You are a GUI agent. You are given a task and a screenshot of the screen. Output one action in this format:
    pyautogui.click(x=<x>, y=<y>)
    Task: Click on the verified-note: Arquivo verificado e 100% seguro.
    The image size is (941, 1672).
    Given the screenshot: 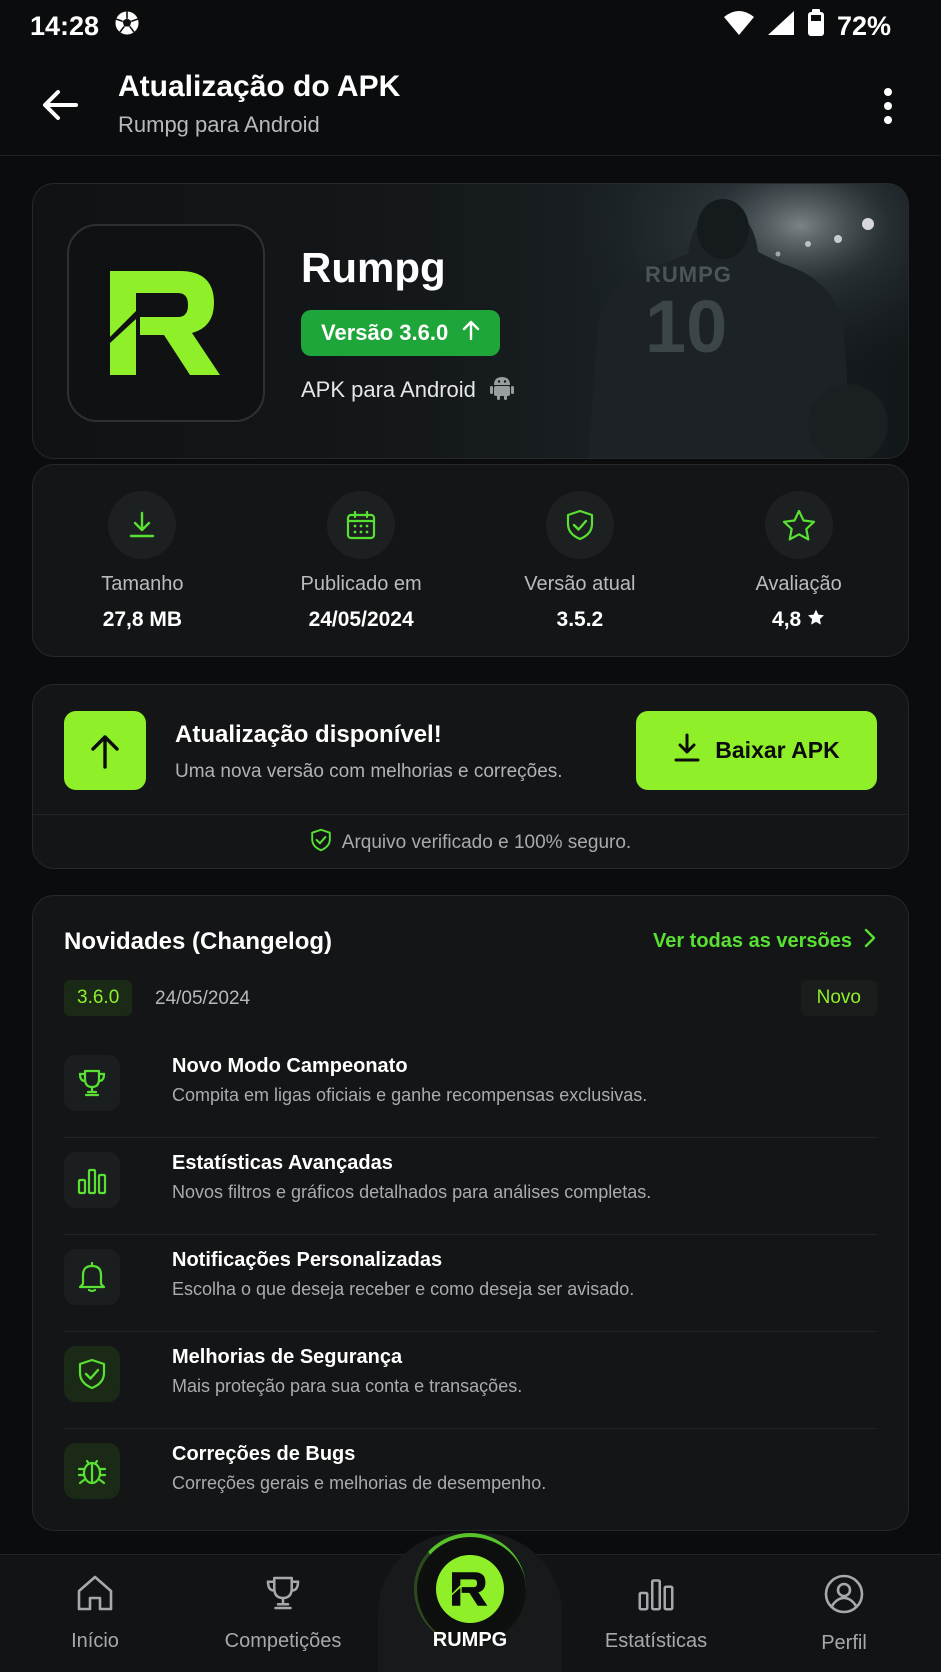 What is the action you would take?
    pyautogui.click(x=470, y=843)
    